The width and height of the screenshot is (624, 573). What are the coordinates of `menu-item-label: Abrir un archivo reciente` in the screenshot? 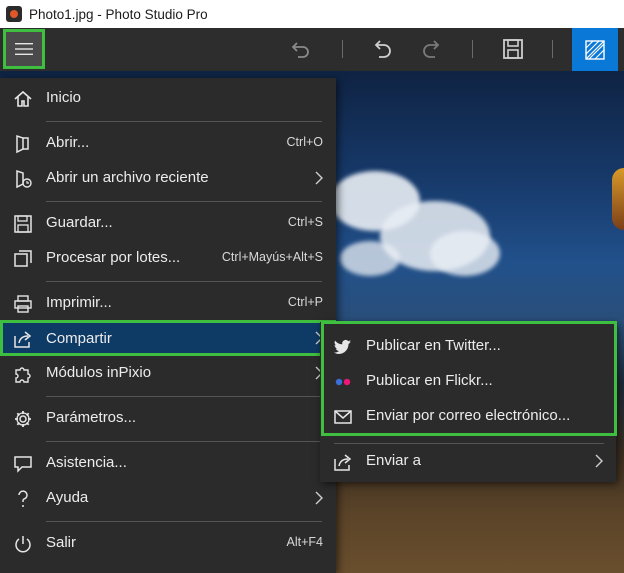 It's located at (127, 177).